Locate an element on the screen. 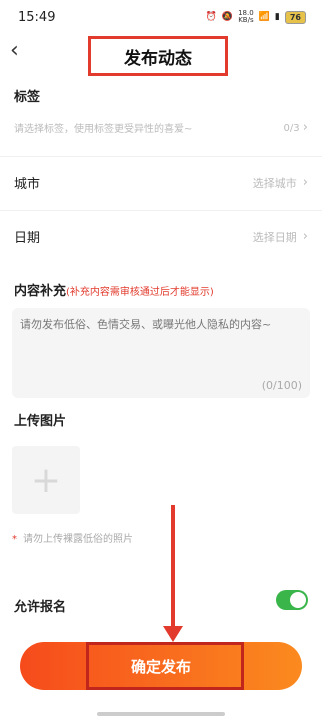 The height and width of the screenshot is (720, 322). content-label-wrap: 内容补充(补充内容需审核通过后才能显示) is located at coordinates (114, 289).